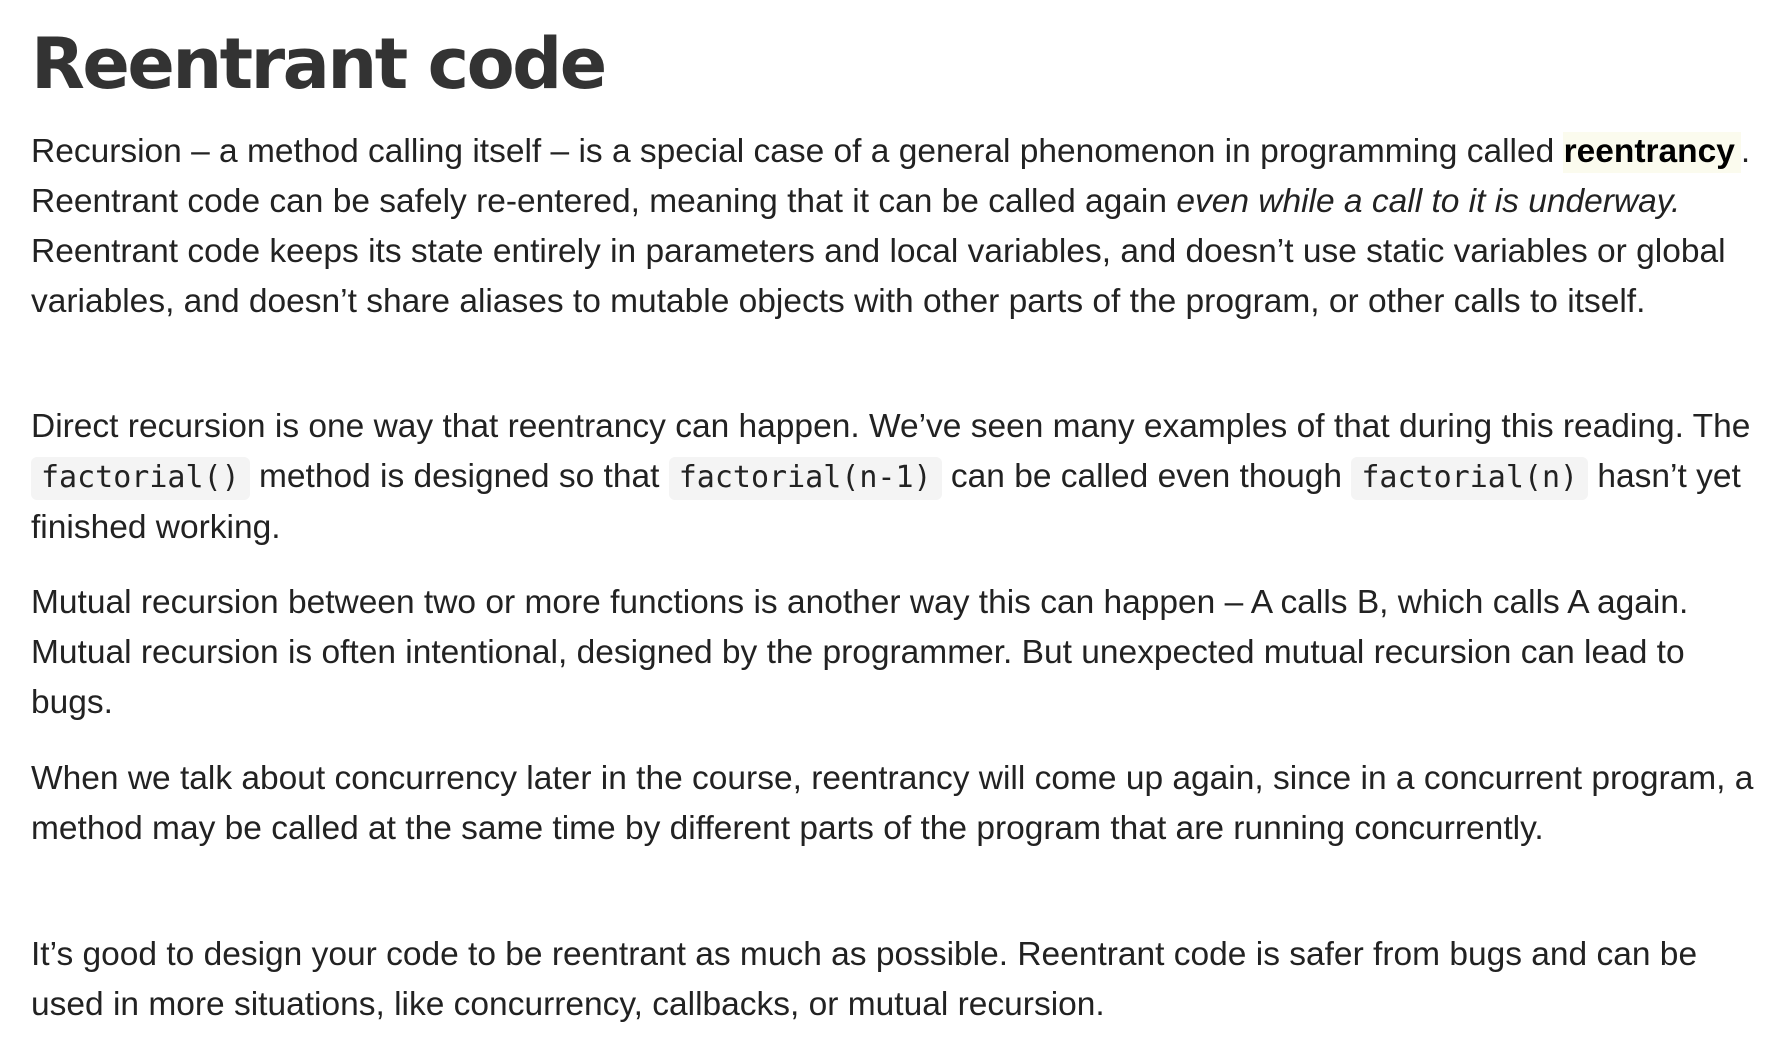 Image resolution: width=1790 pixels, height=1042 pixels. What do you see at coordinates (805, 478) in the screenshot?
I see `inline-code: factorial(n-1)` at bounding box center [805, 478].